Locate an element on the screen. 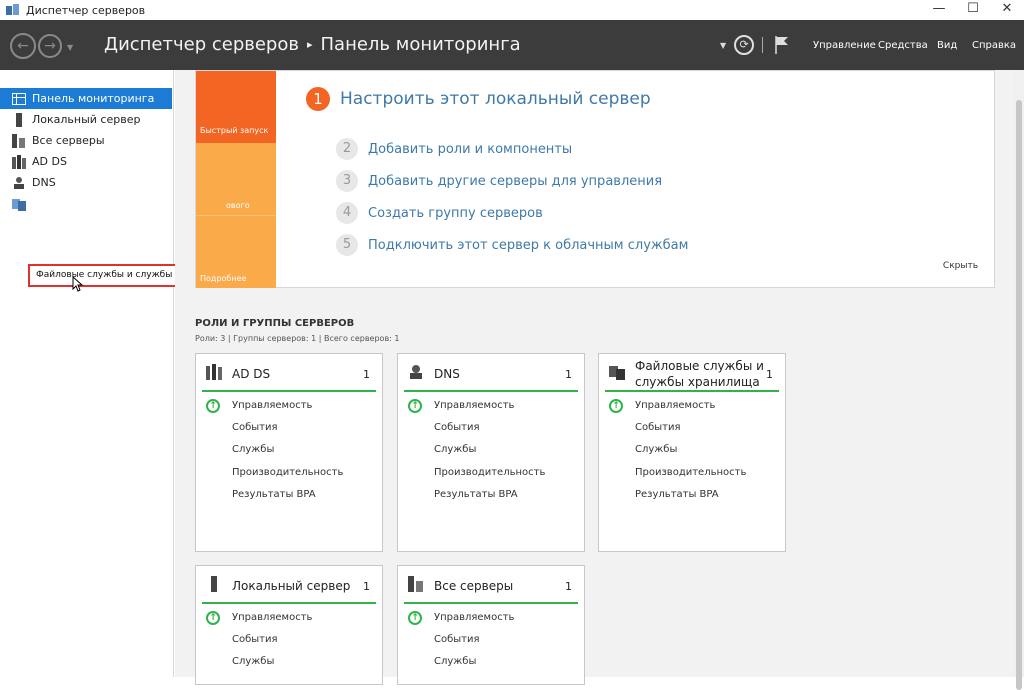  sidebar-item-label: Локальный сервер is located at coordinates (86, 119).